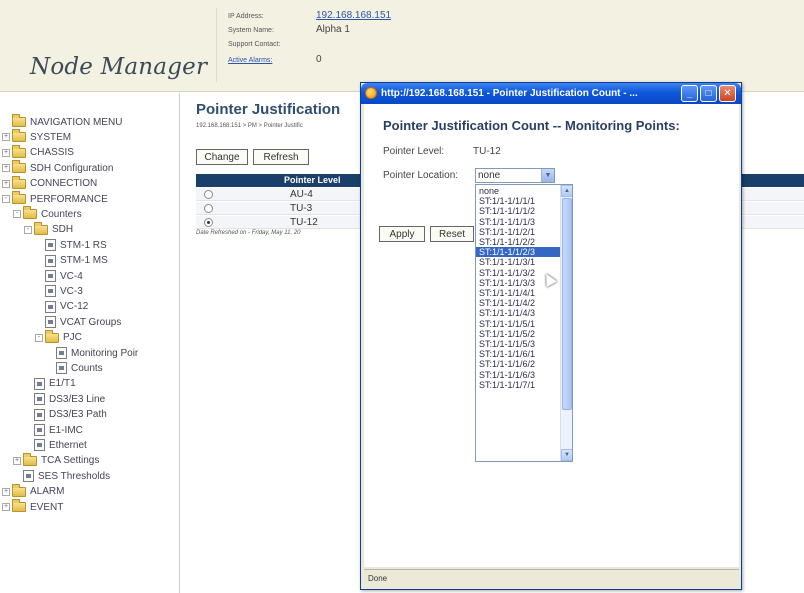 This screenshot has width=804, height=593. I want to click on system-name-label: System Name:, so click(251, 30).